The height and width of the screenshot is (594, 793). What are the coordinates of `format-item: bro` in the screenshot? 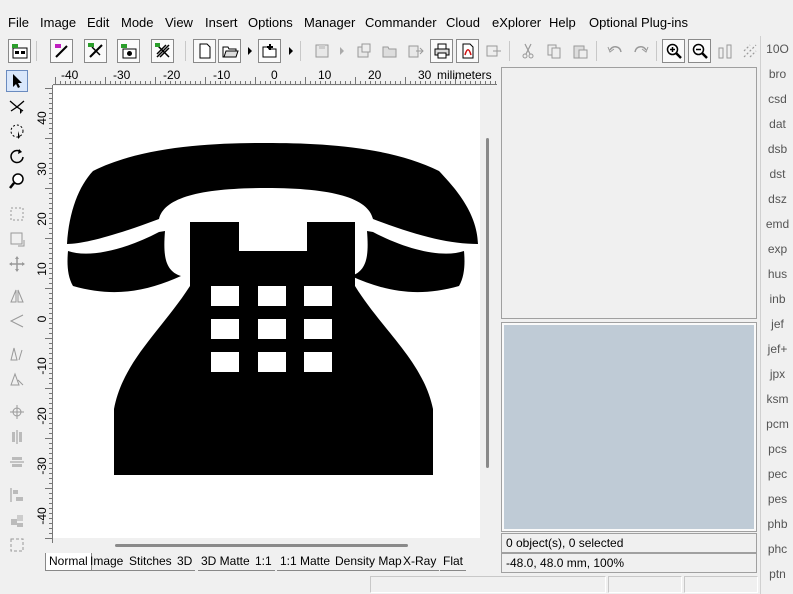 It's located at (777, 74).